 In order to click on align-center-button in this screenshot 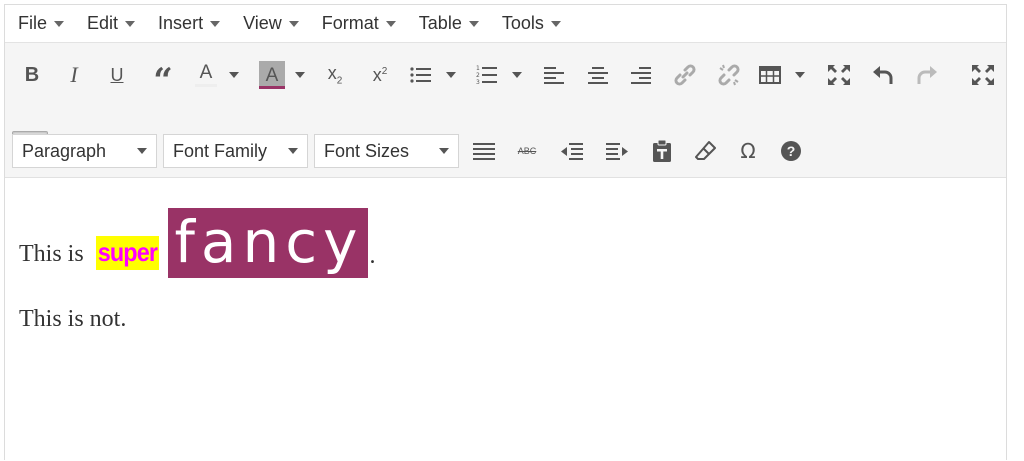, I will do `click(598, 75)`.